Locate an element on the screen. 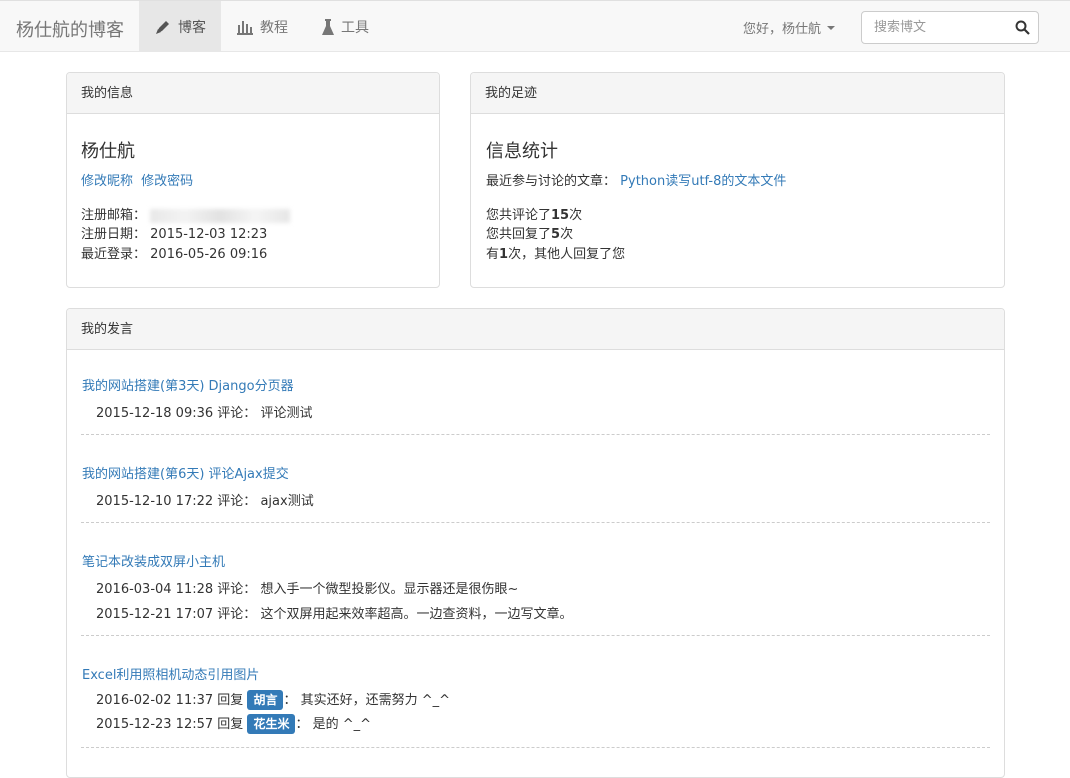  navbar: 杨仕航的博客 博客 教程 工具 您好，杨仕航 is located at coordinates (535, 26).